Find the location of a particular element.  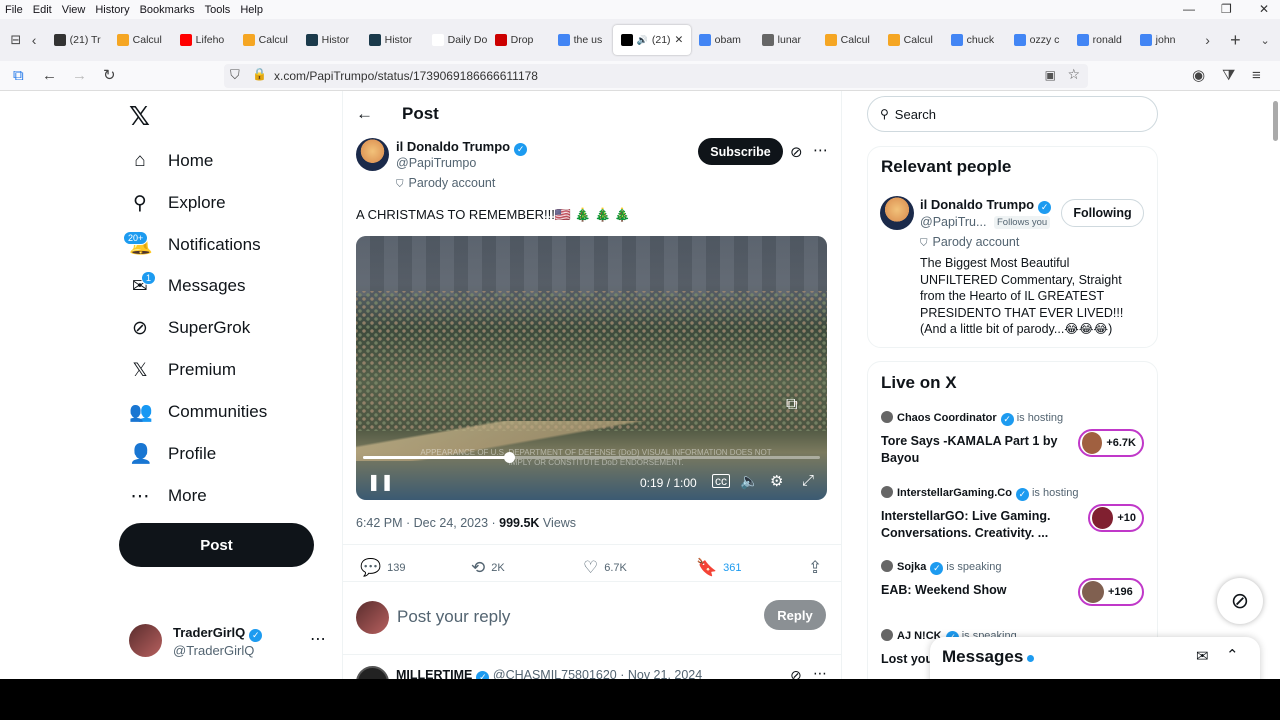

page-scrollbar is located at coordinates (1275, 121).